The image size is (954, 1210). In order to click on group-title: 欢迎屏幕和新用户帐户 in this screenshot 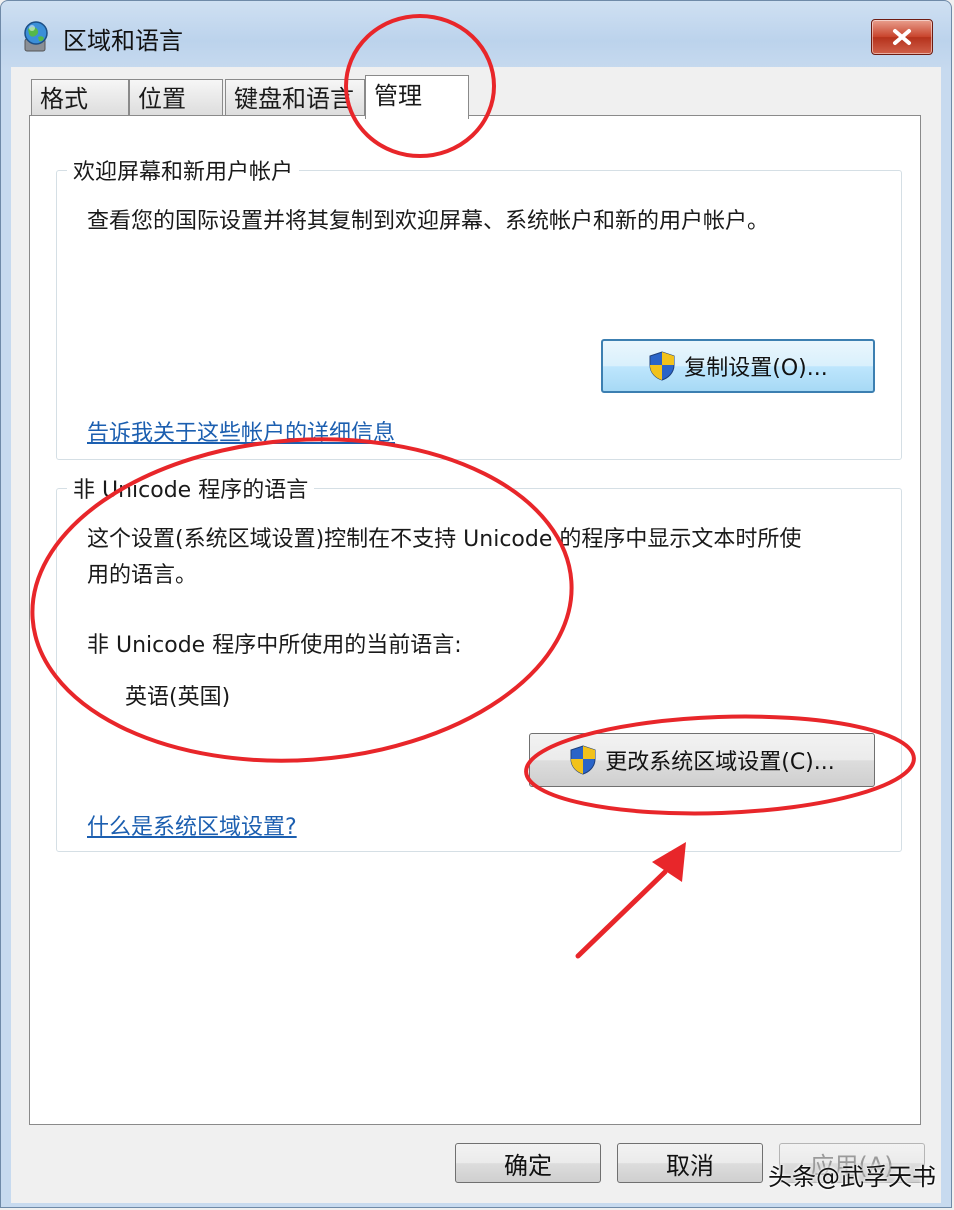, I will do `click(183, 170)`.